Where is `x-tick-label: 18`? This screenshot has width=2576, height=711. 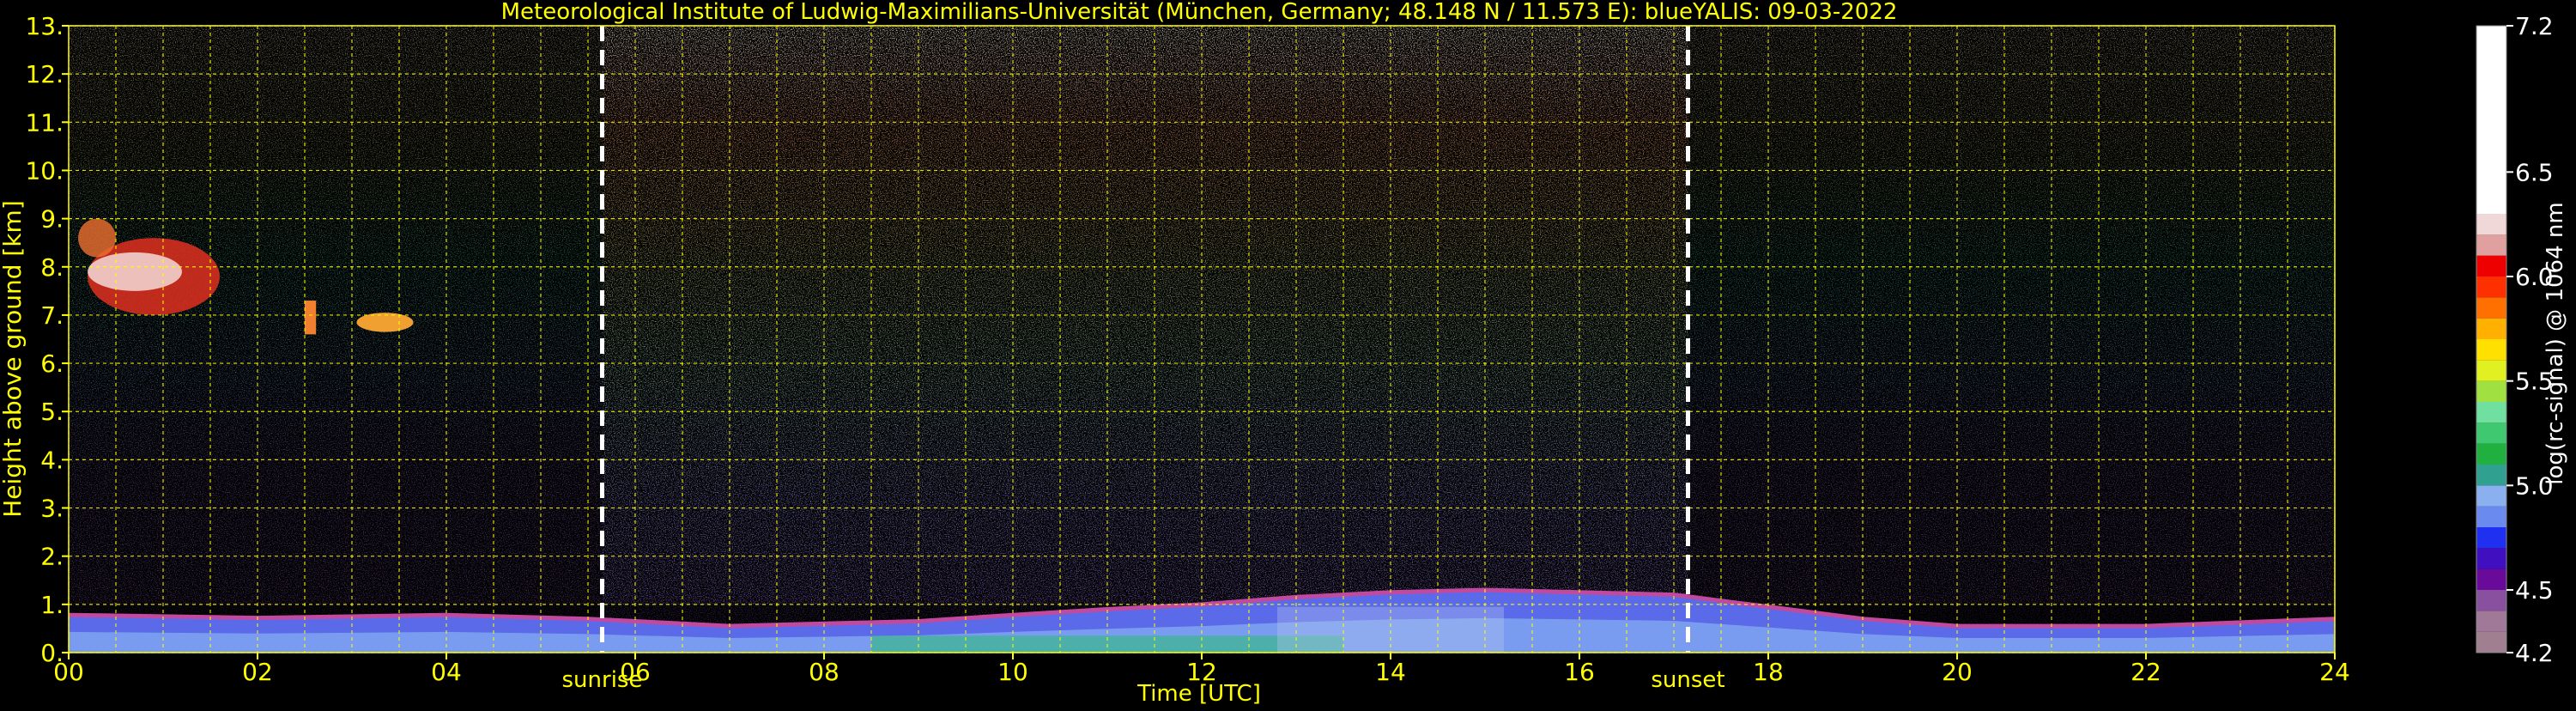 x-tick-label: 18 is located at coordinates (1768, 672).